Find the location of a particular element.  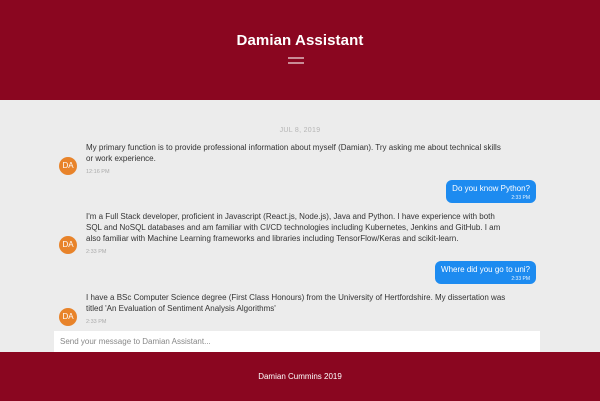

message-timestamp: 12:16 PM is located at coordinates (98, 172).